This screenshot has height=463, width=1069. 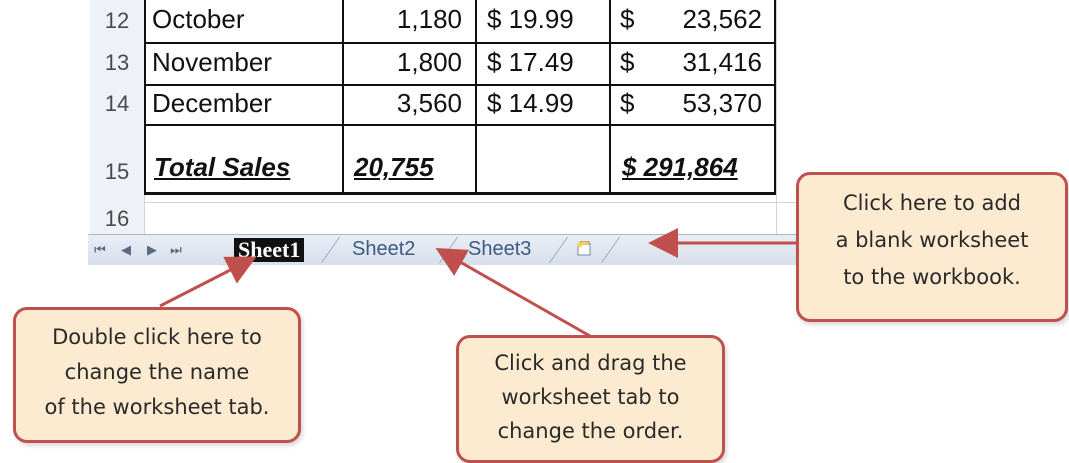 What do you see at coordinates (157, 372) in the screenshot?
I see `callout-text: change the name` at bounding box center [157, 372].